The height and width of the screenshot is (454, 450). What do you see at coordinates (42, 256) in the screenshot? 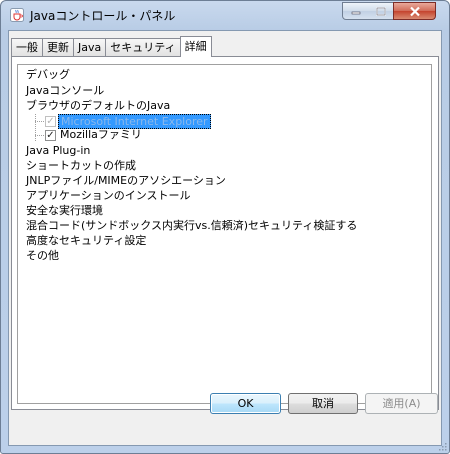
I see `tree-item-misc: その他` at bounding box center [42, 256].